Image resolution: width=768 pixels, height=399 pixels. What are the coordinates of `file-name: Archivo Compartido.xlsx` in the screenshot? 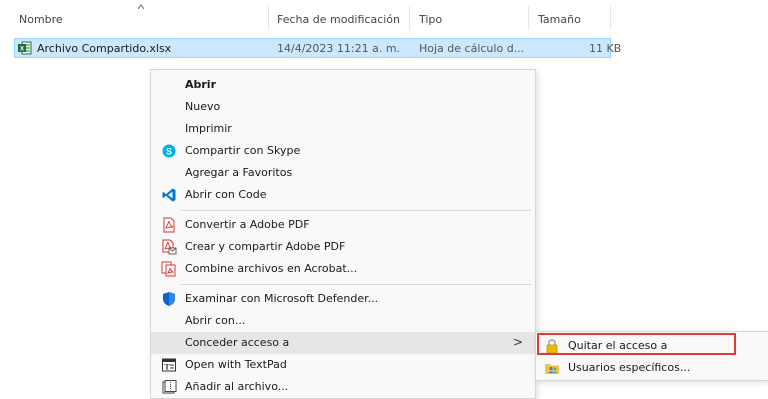 It's located at (104, 48).